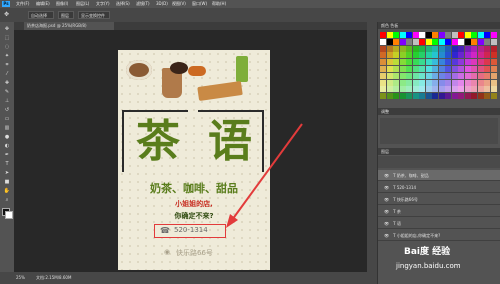 The image size is (500, 284). I want to click on menu-type: 文字(Y), so click(103, 4).